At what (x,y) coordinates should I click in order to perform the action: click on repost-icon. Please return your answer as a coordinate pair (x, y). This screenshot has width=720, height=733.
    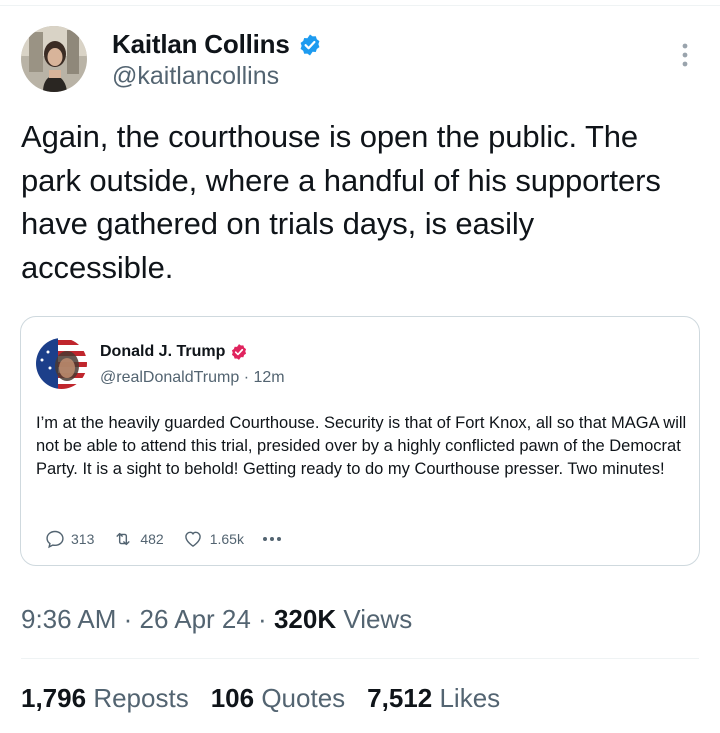
    Looking at the image, I should click on (123, 539).